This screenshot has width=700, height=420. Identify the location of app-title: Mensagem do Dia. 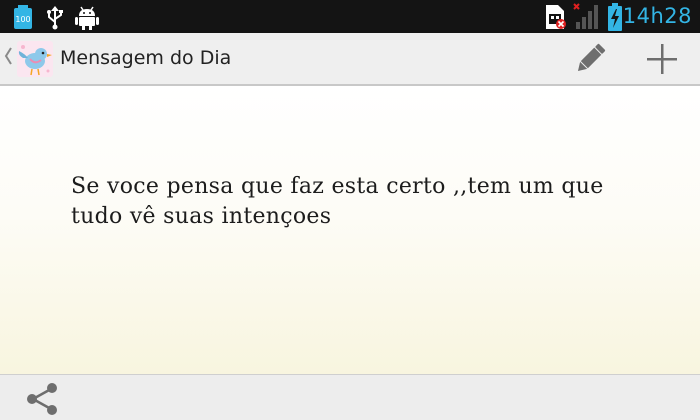
(146, 58).